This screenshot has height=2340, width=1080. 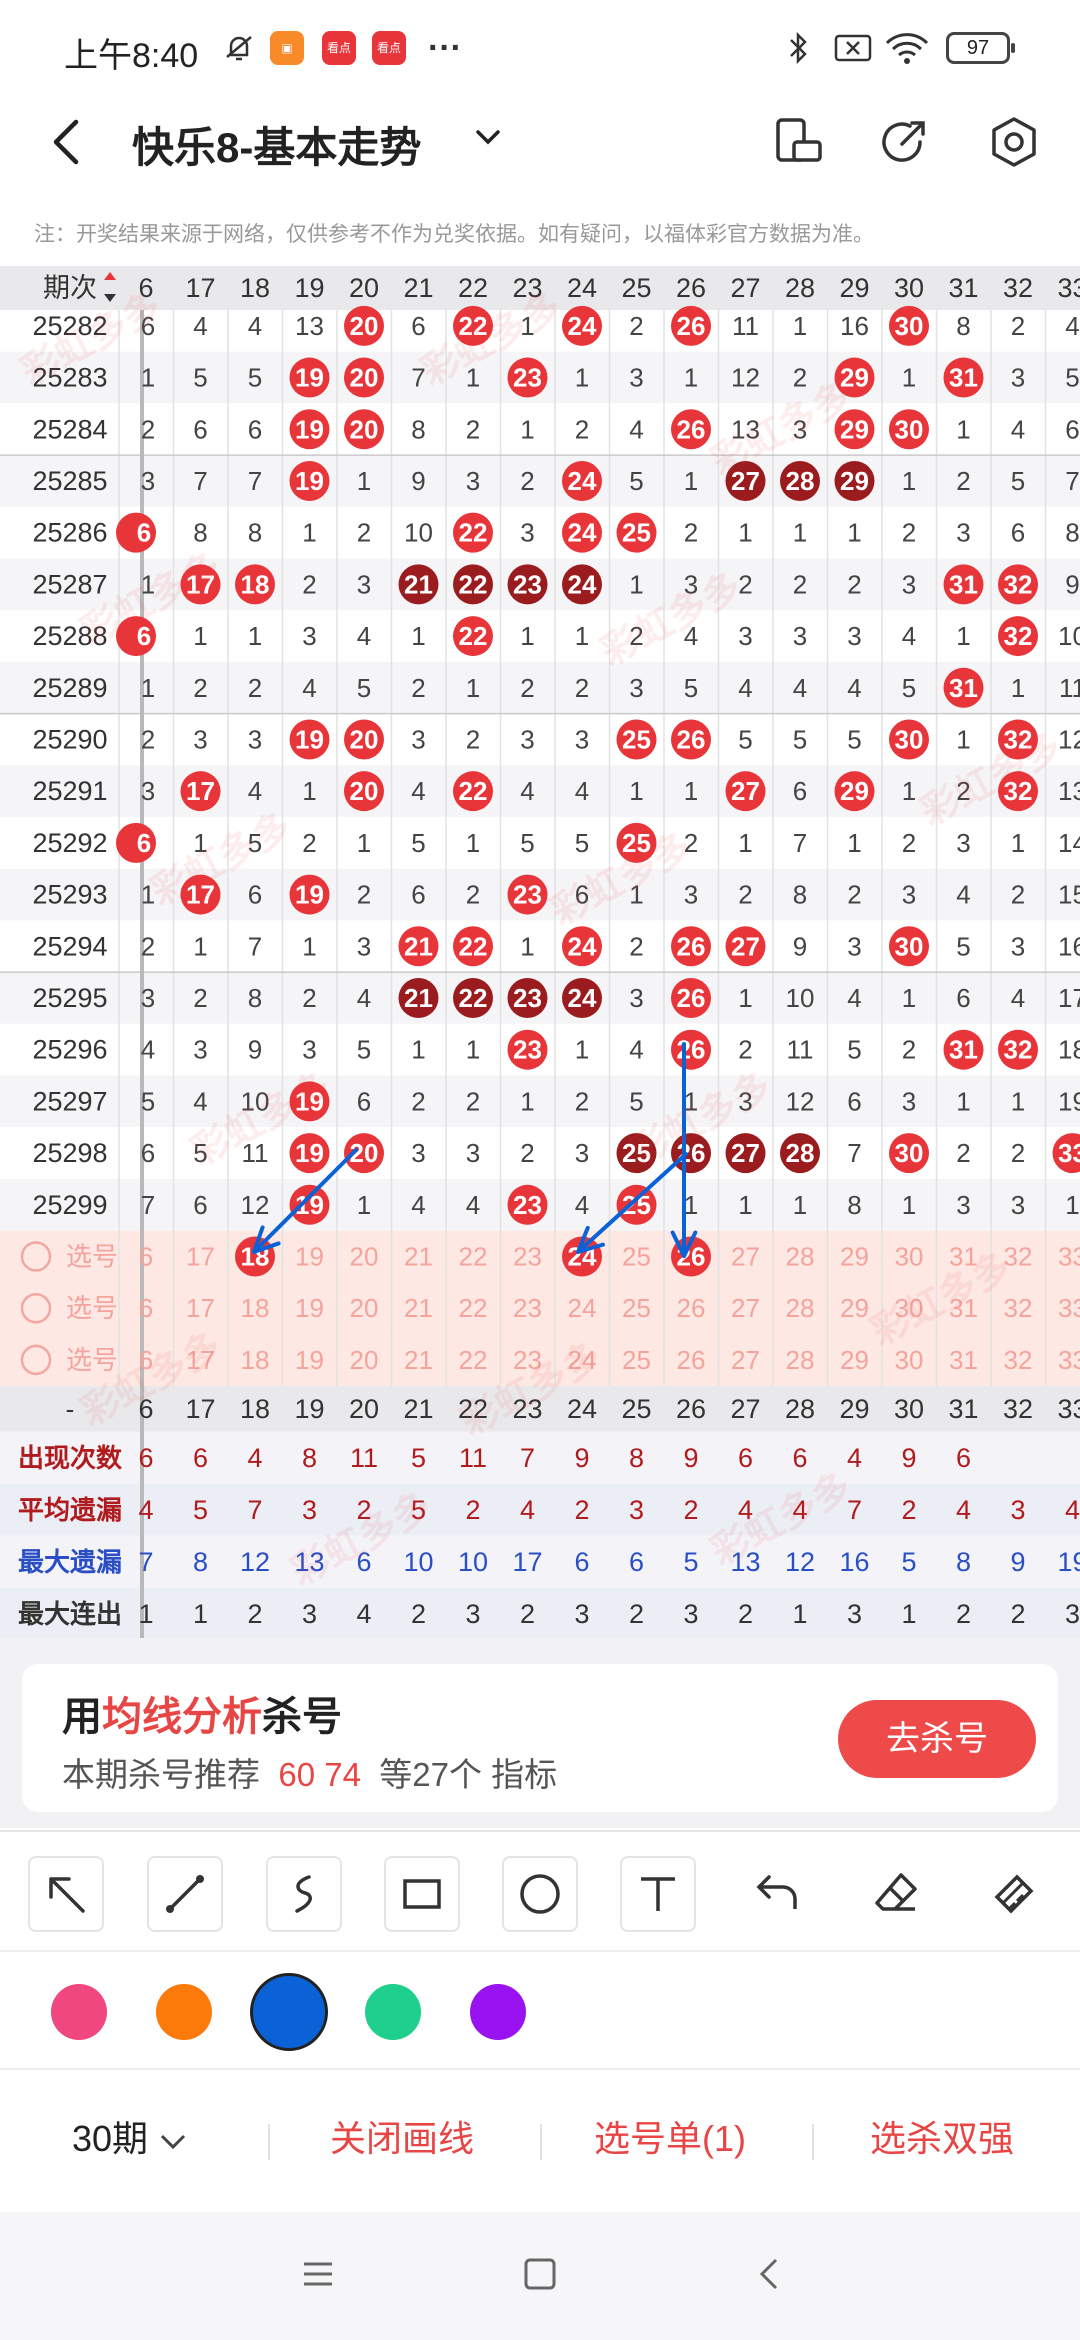 What do you see at coordinates (498, 2012) in the screenshot?
I see `color-swatch-purple` at bounding box center [498, 2012].